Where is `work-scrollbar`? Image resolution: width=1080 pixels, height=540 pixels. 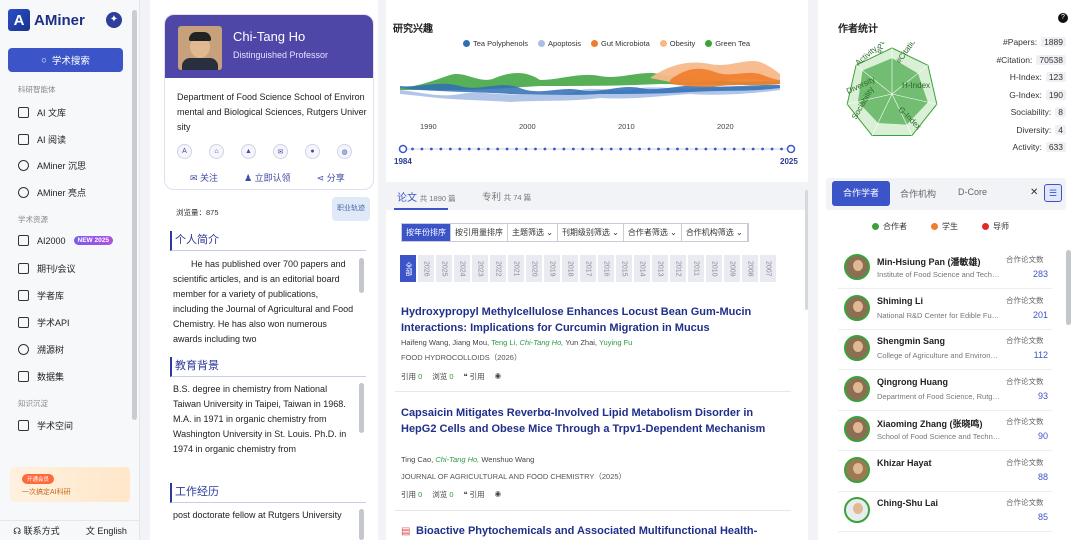 work-scrollbar is located at coordinates (361, 524).